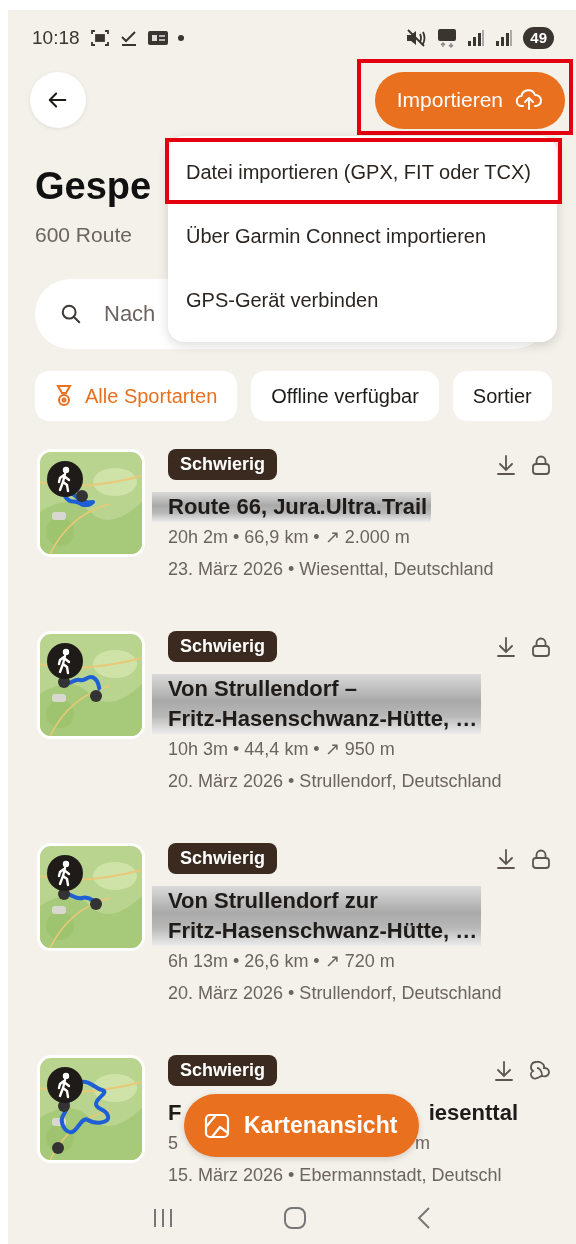 Image resolution: width=576 pixels, height=1244 pixels. Describe the element at coordinates (56, 37) in the screenshot. I see `clock: 10:18` at that location.